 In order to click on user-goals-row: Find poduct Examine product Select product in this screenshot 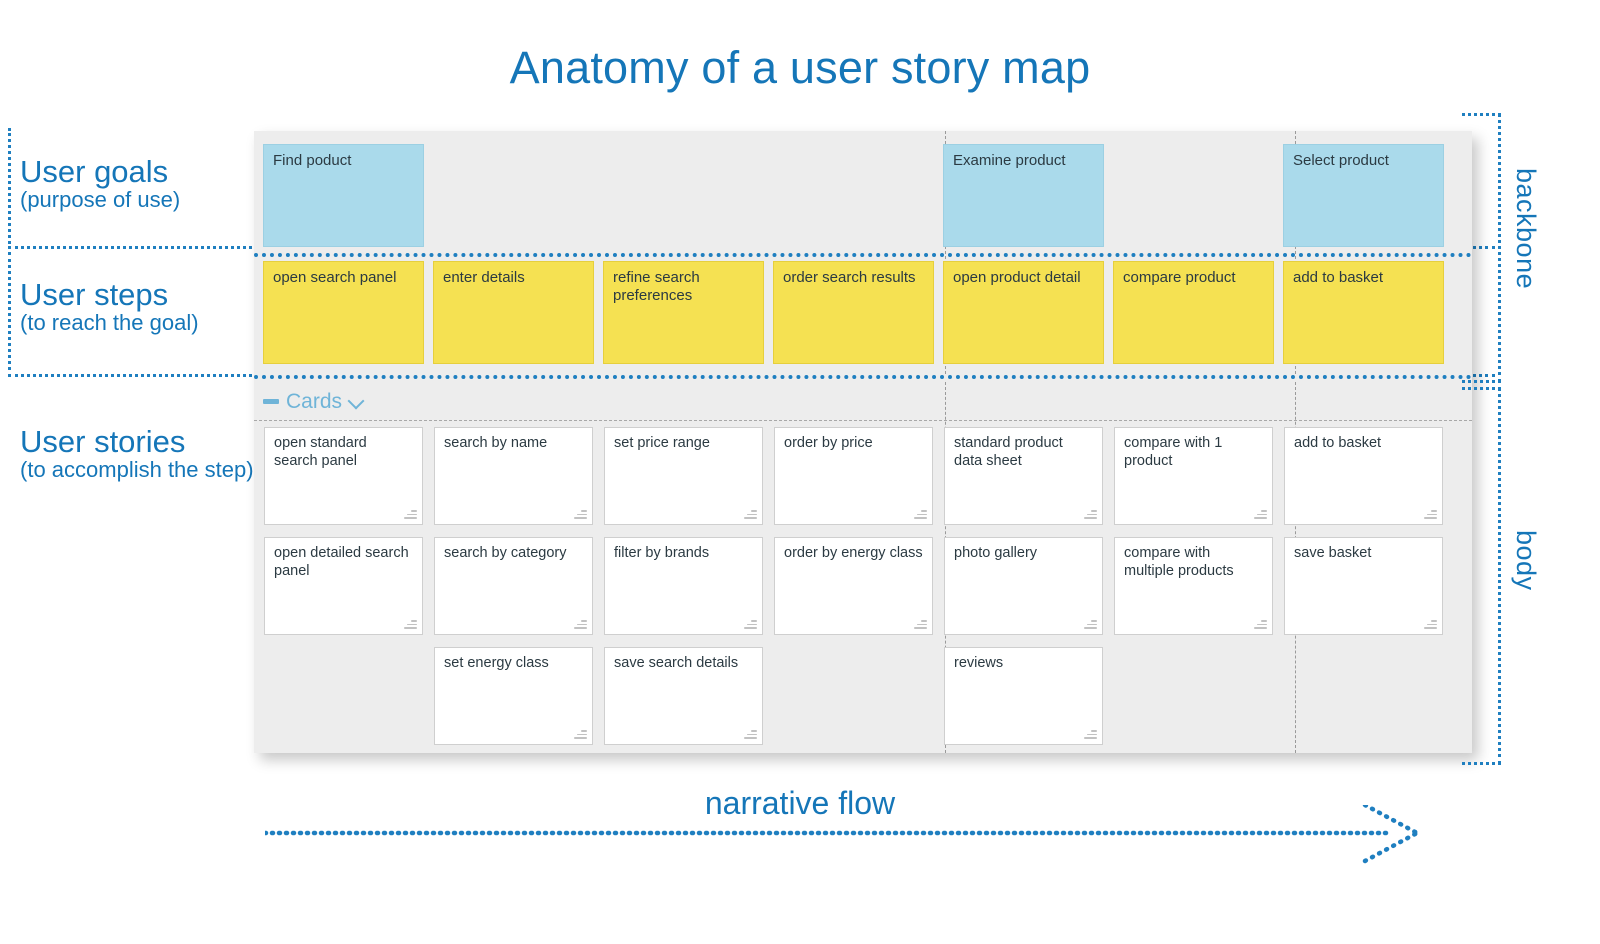, I will do `click(863, 192)`.